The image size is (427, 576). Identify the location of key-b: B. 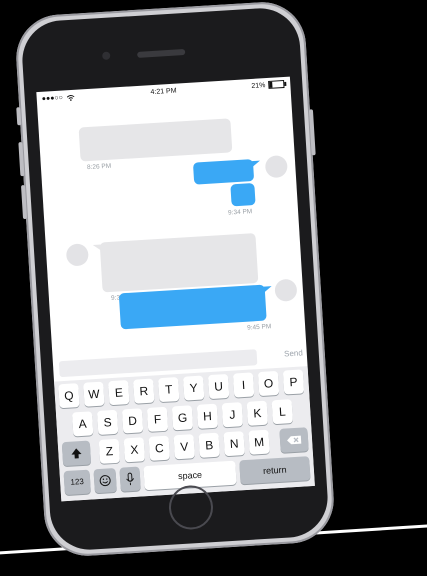
(209, 445).